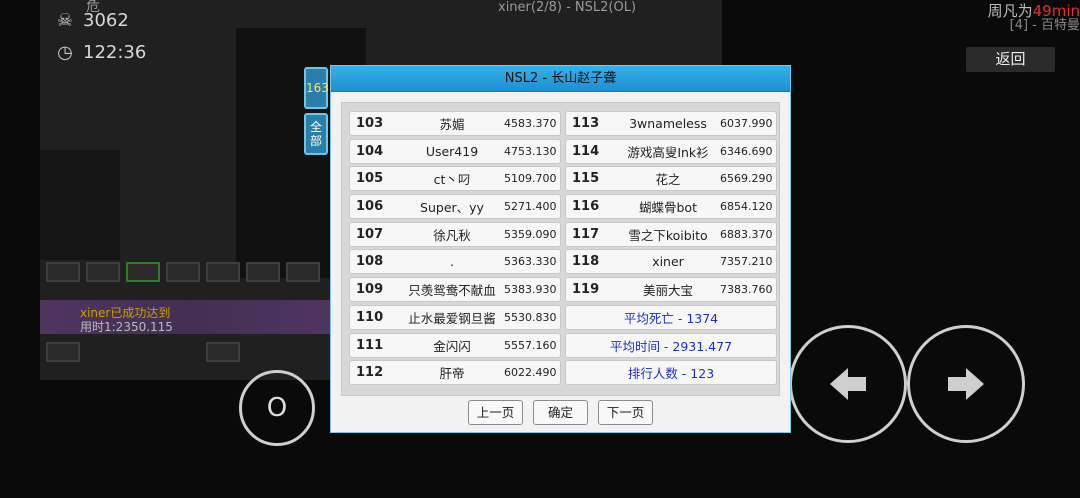  What do you see at coordinates (667, 291) in the screenshot?
I see `player-name: 美丽大宝` at bounding box center [667, 291].